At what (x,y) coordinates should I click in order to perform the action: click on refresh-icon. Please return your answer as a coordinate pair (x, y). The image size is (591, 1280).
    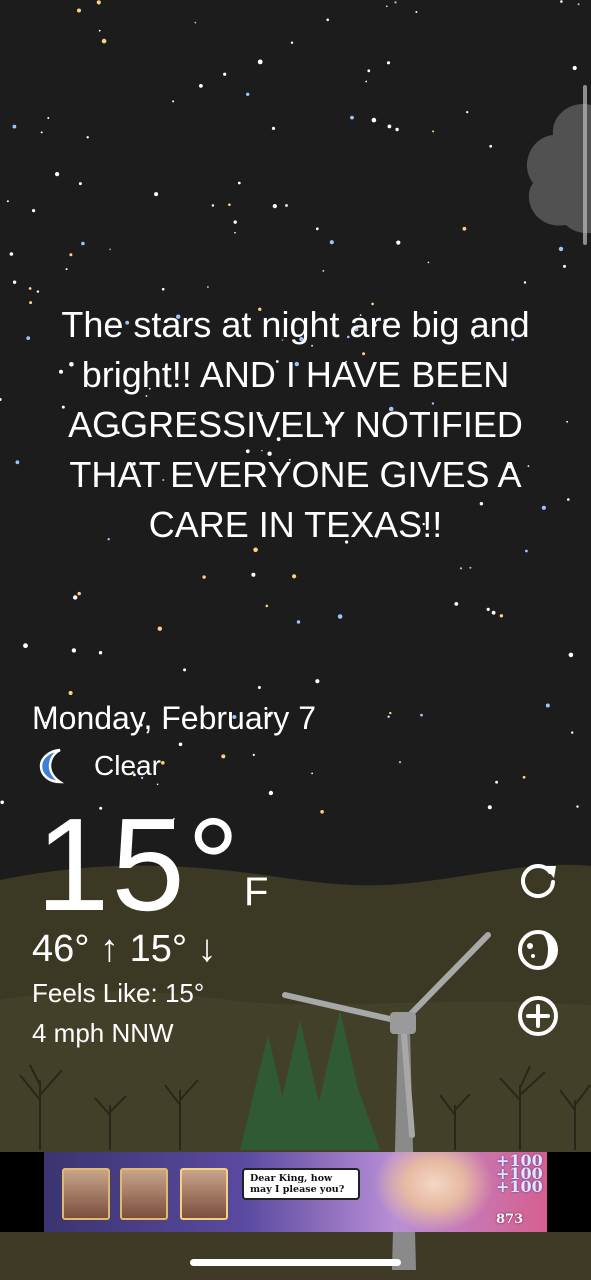
    Looking at the image, I should click on (538, 881).